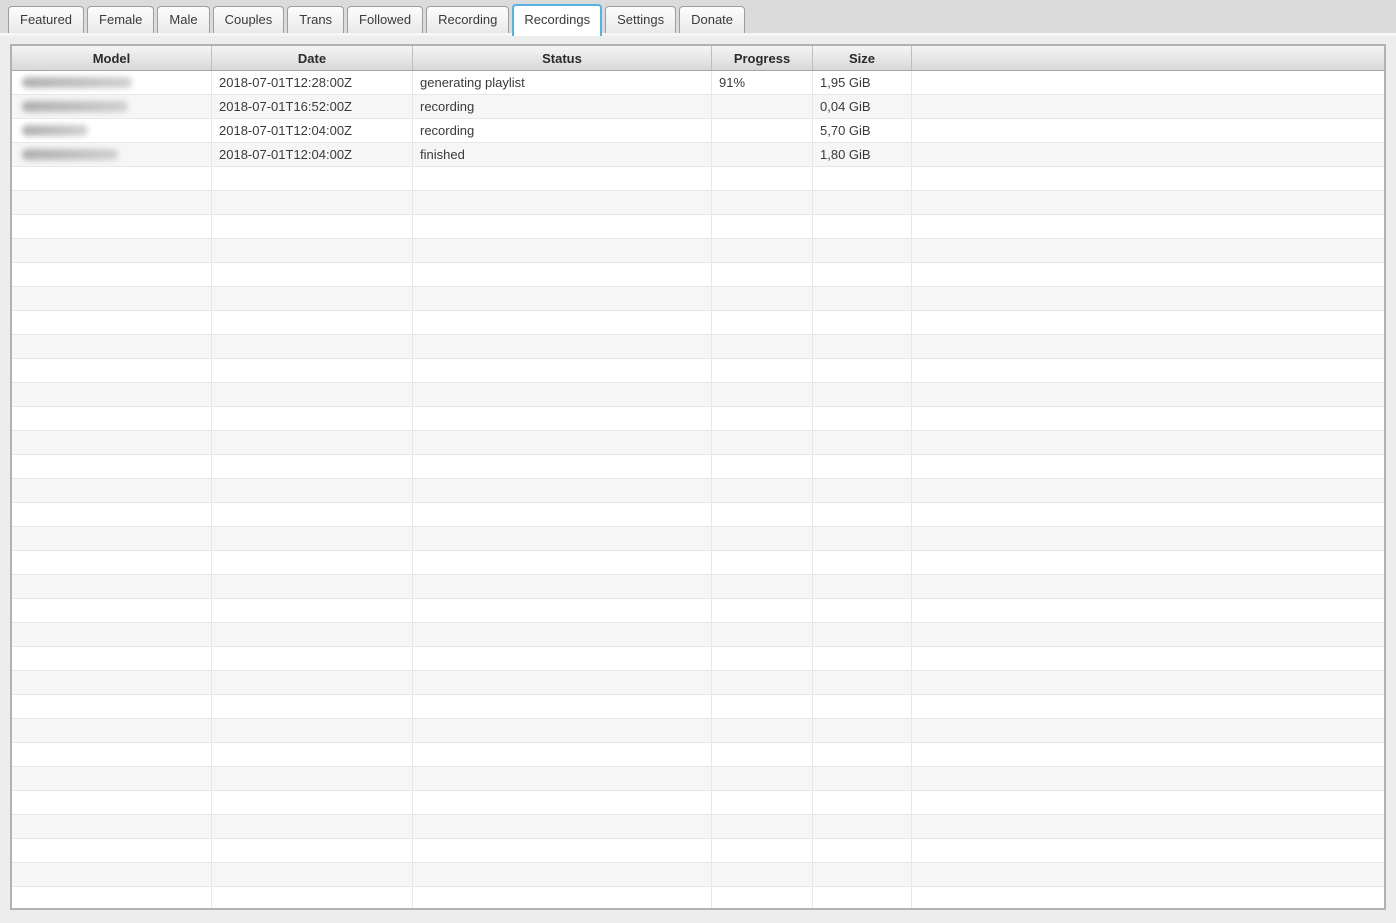  I want to click on cell-date: 2018-07-01T16:52:00Z, so click(312, 106).